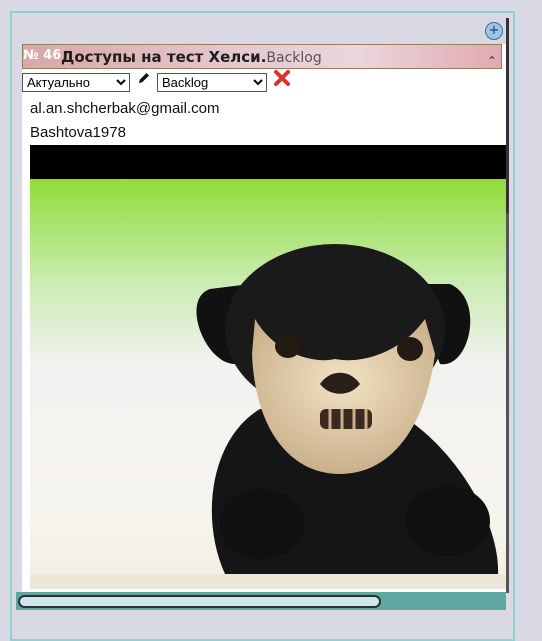  I want to click on image-top-bar, so click(268, 162).